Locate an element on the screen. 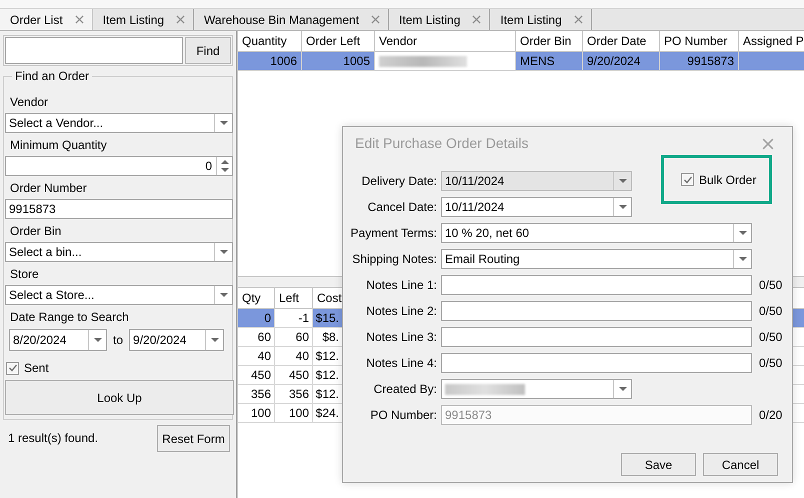  date-picker: 8/20/2024 is located at coordinates (58, 340).